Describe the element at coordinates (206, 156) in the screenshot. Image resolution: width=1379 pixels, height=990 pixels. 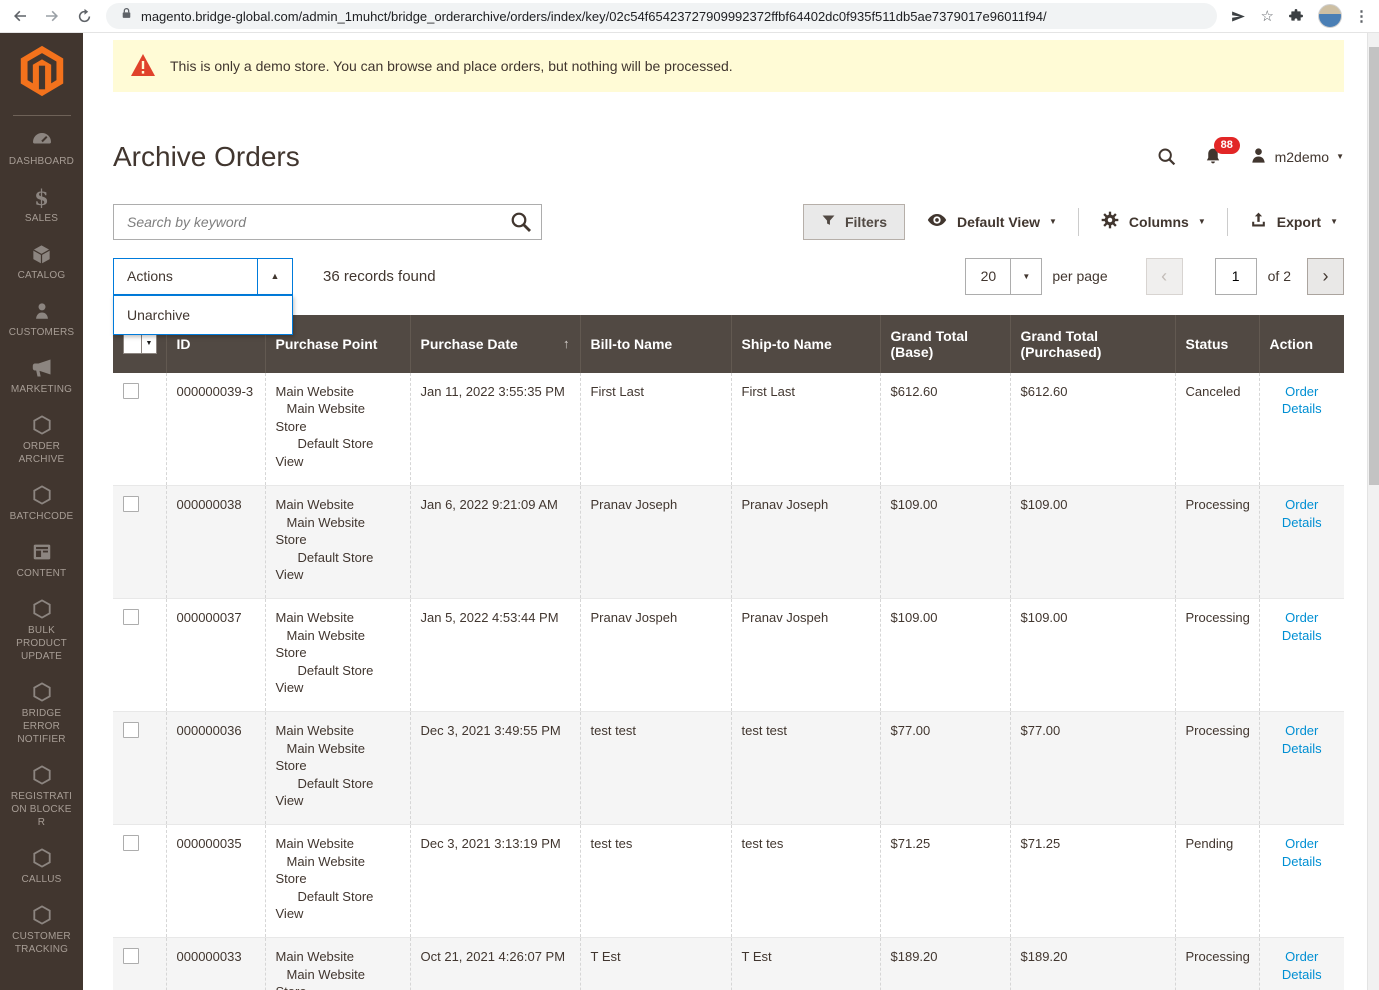
I see `page-title: Archive Orders` at that location.